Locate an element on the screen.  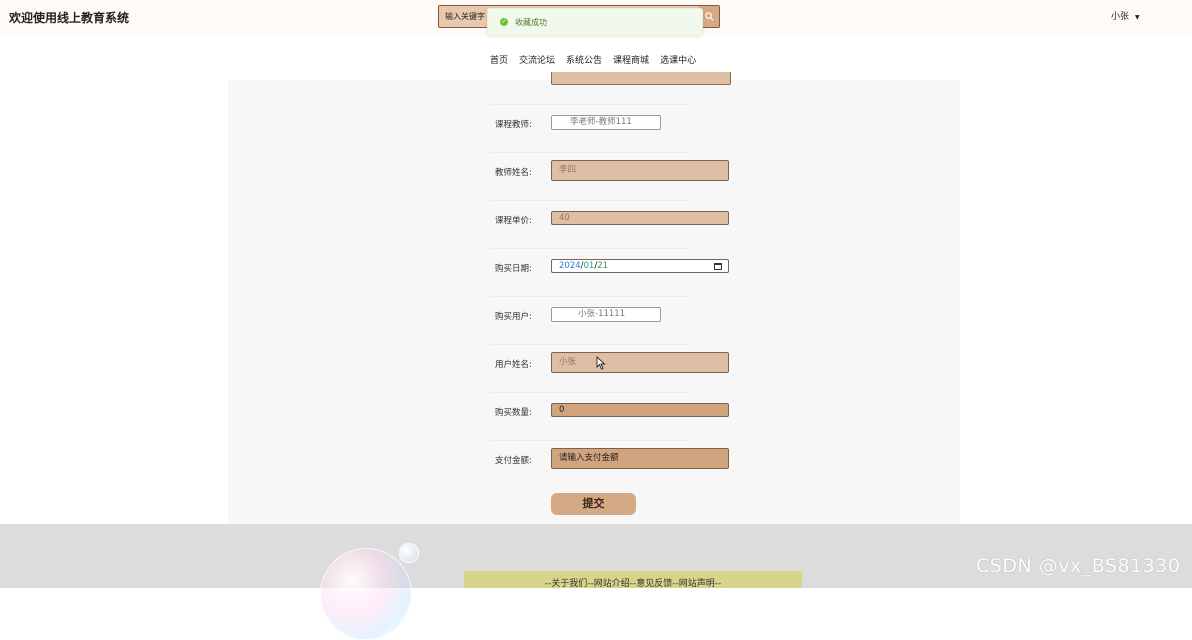
user-menu: 小张 ▼ is located at coordinates (1125, 15).